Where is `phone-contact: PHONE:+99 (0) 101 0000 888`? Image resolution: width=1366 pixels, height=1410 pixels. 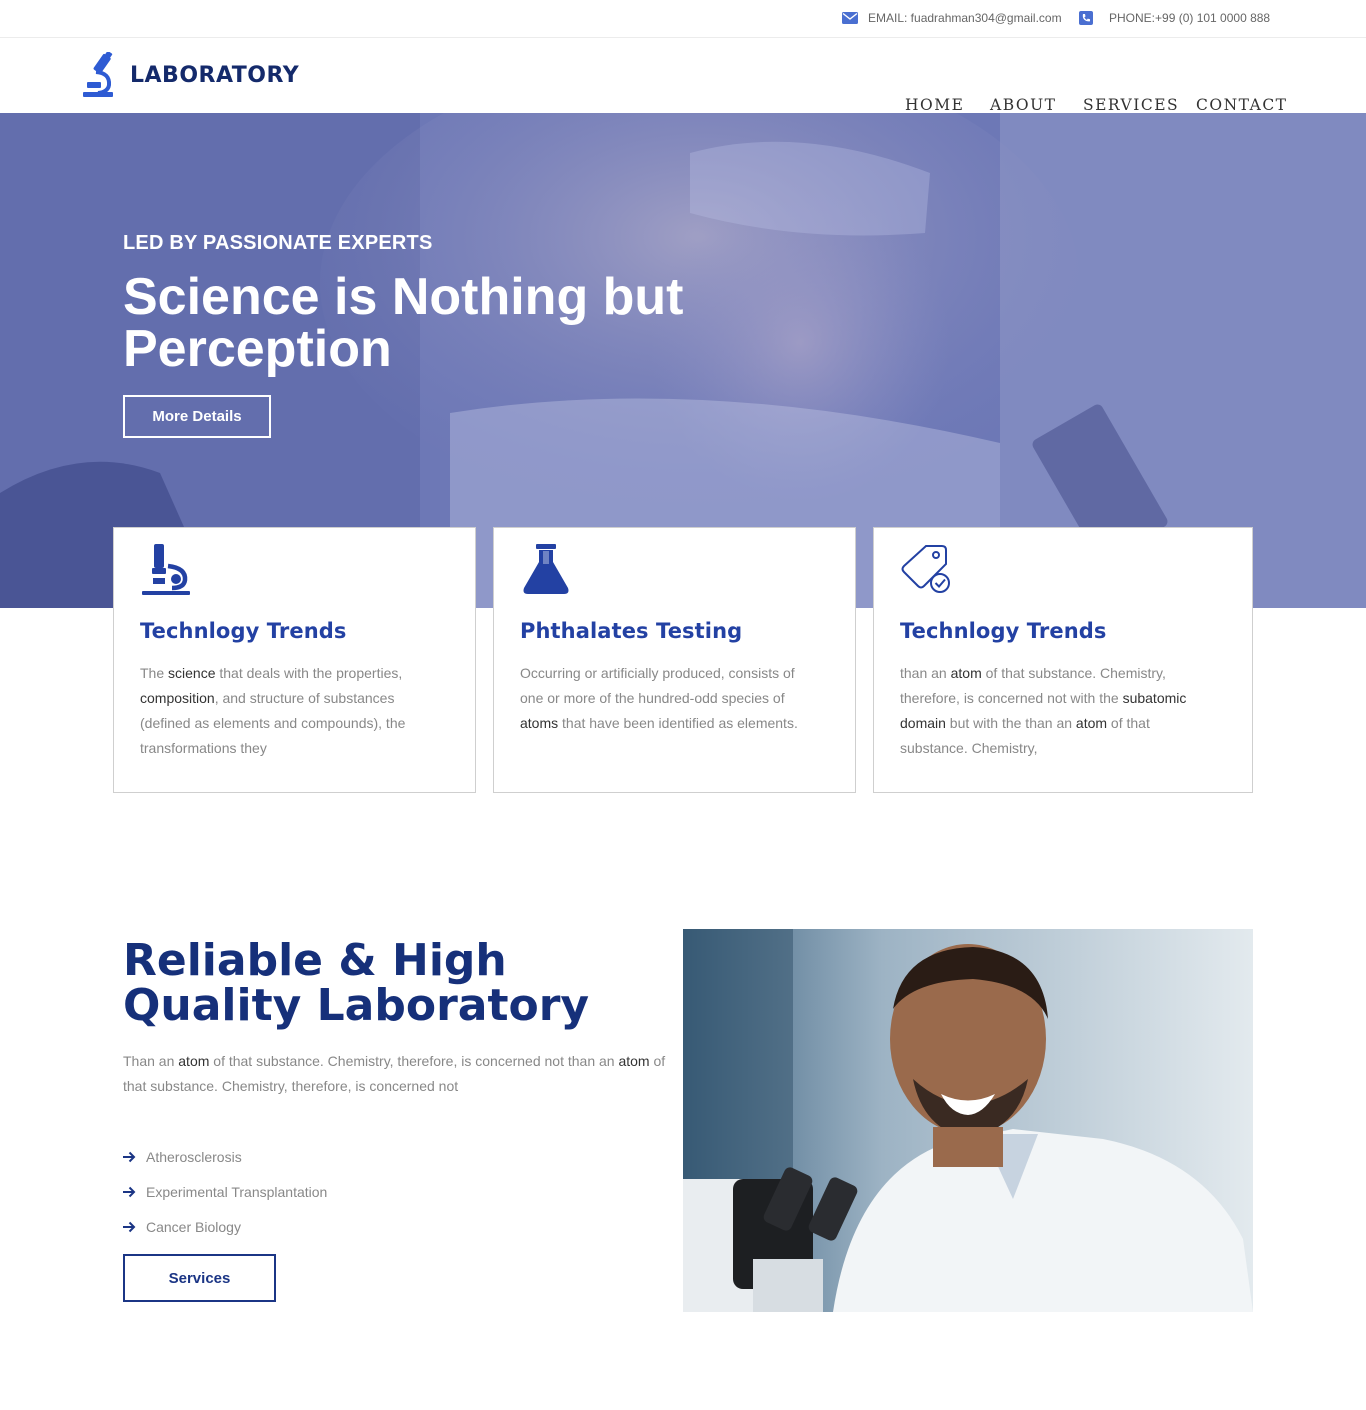
phone-contact: PHONE:+99 (0) 101 0000 888 is located at coordinates (1174, 18).